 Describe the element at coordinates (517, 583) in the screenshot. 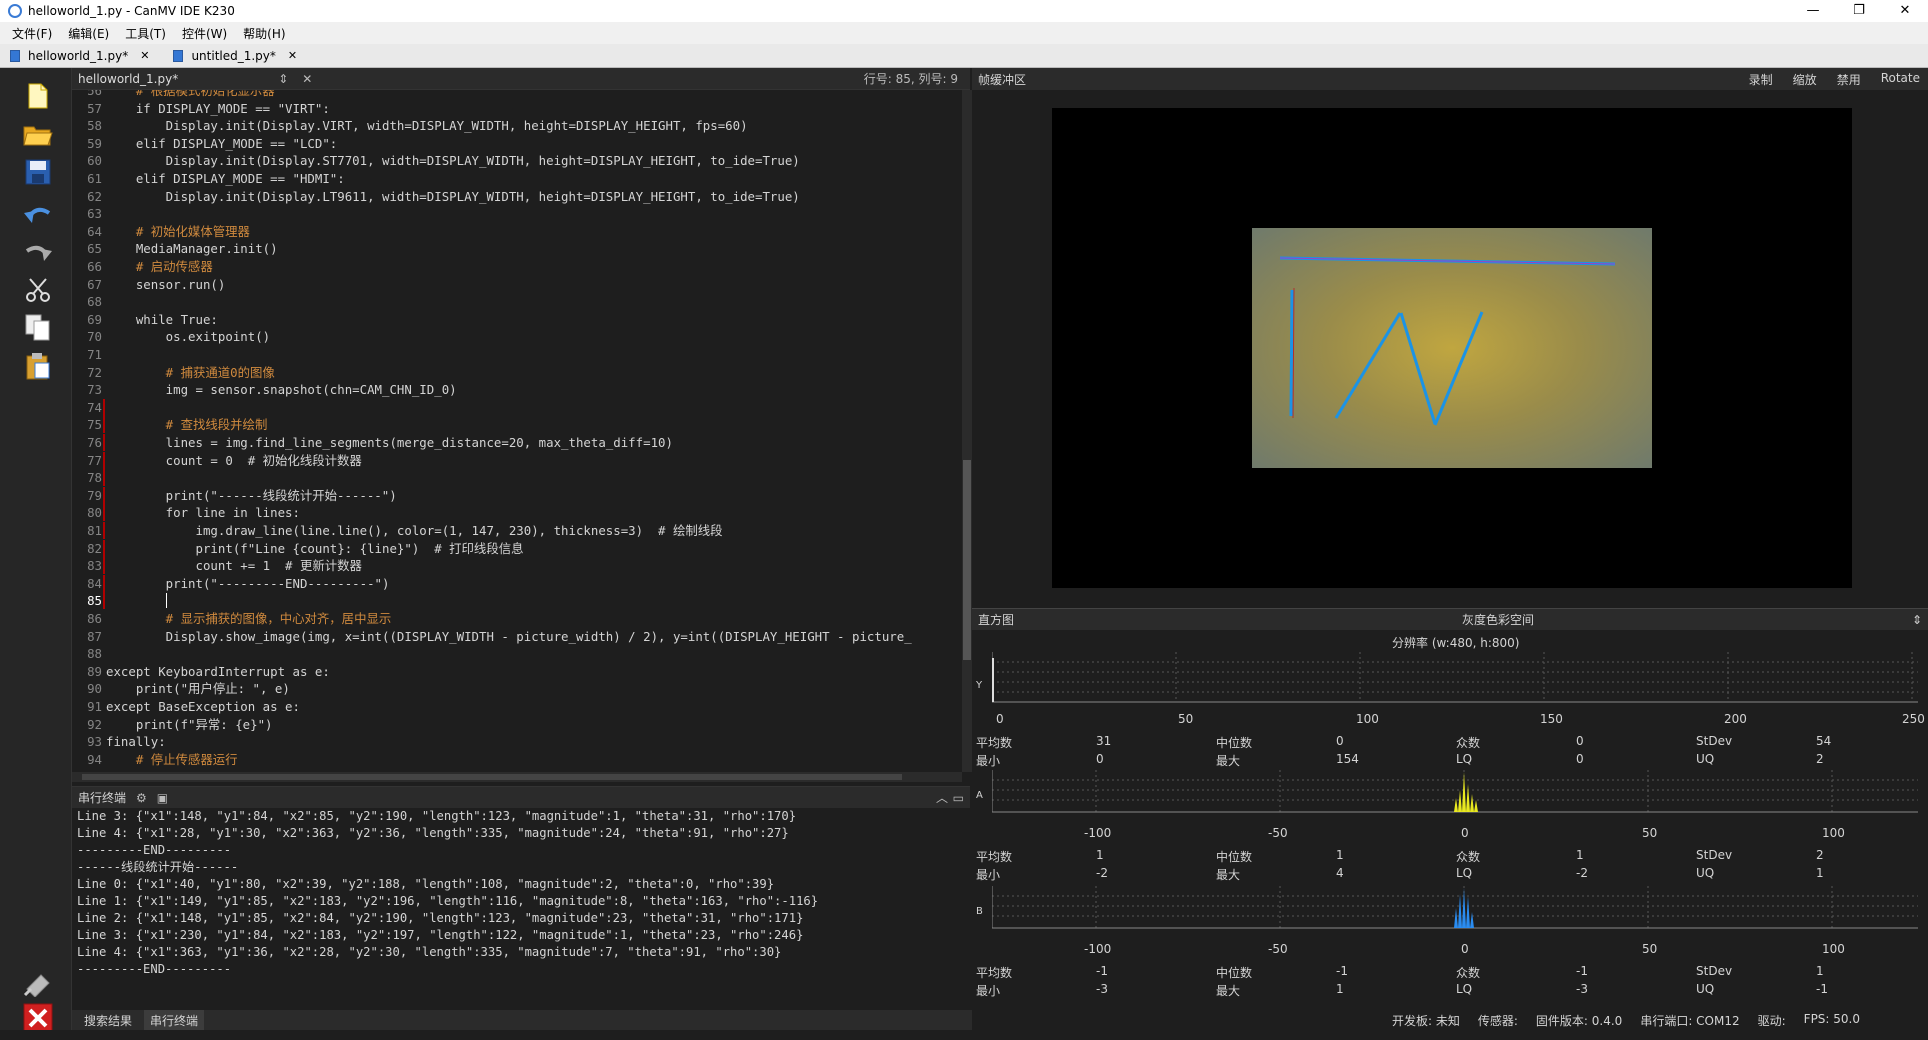

I see `code-line: 84 print("---------END---------")` at that location.